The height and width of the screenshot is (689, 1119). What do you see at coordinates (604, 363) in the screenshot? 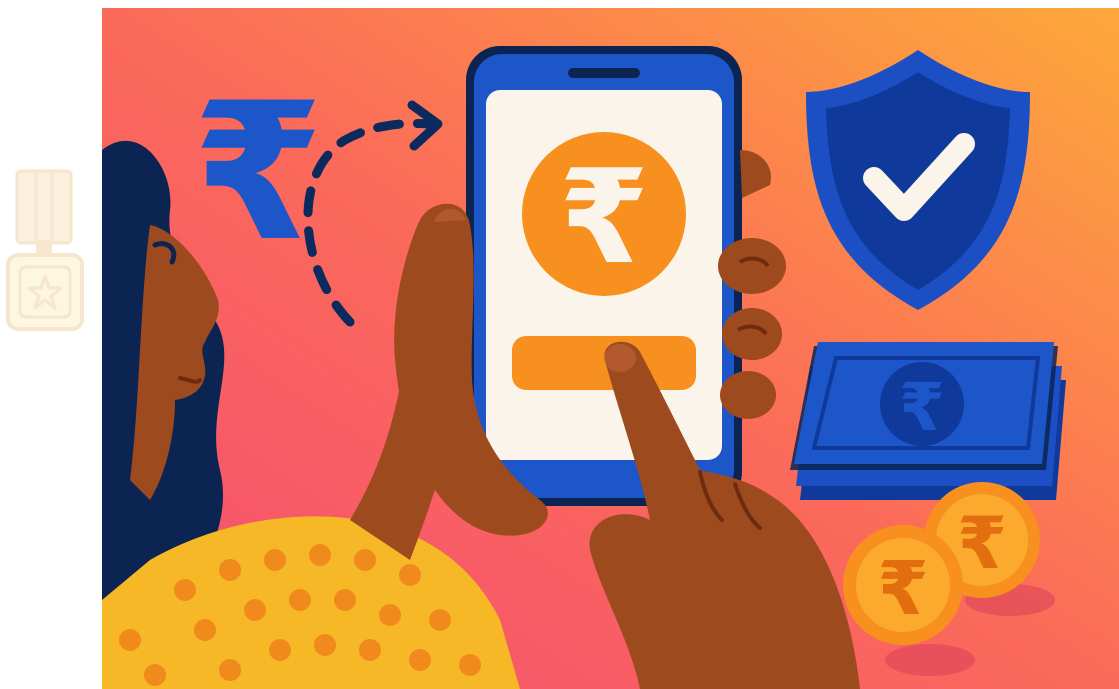
I see `pay-button` at bounding box center [604, 363].